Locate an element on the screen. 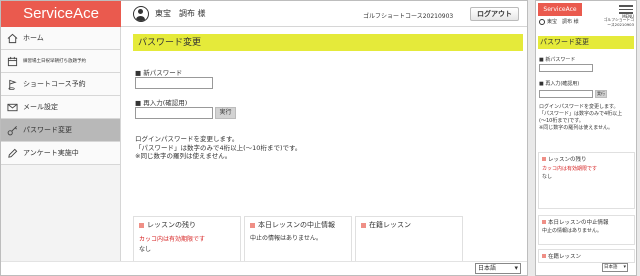  sidebar-item-survey: アンケート実施中 is located at coordinates (60, 153).